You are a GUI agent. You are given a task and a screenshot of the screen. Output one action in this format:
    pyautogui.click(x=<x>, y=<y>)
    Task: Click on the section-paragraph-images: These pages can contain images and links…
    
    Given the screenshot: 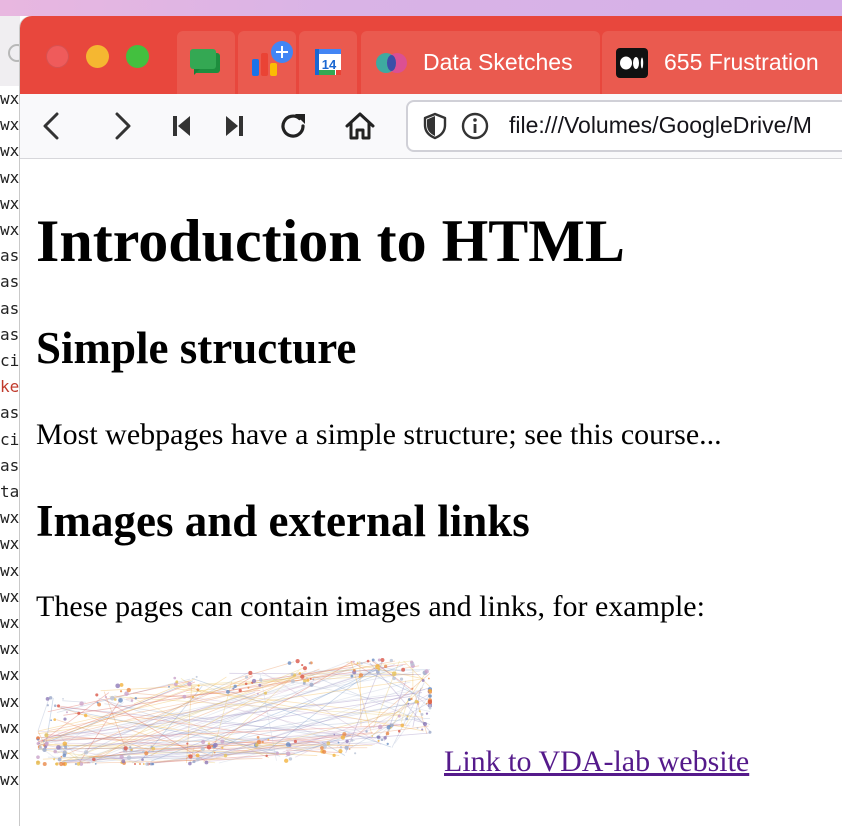 What is the action you would take?
    pyautogui.click(x=370, y=606)
    